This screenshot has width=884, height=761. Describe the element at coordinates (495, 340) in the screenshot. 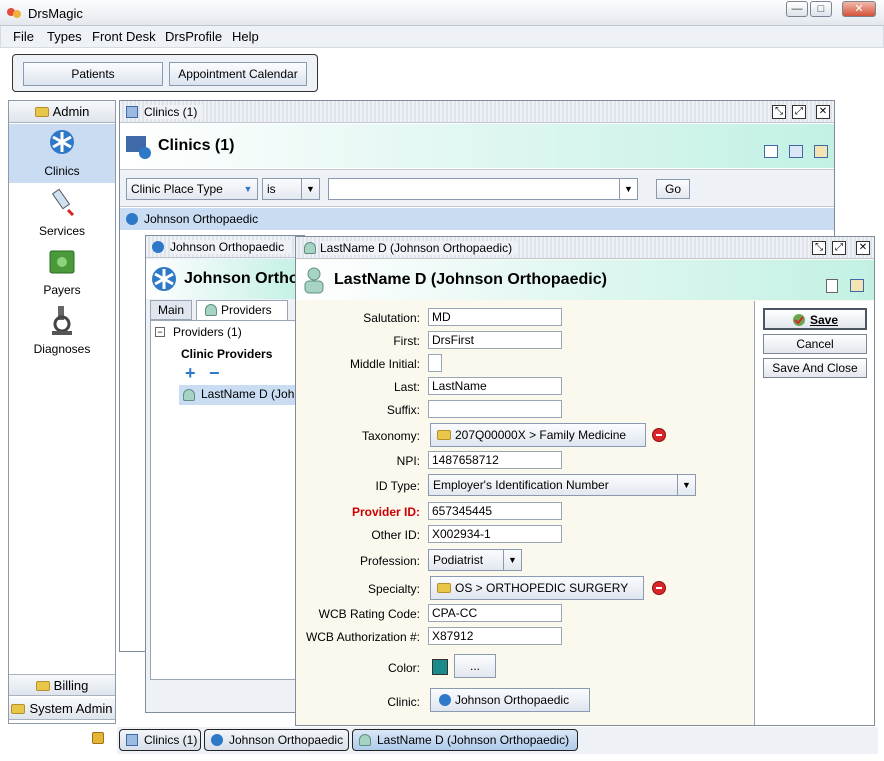

I see `first-name-field: DrsFirst` at that location.